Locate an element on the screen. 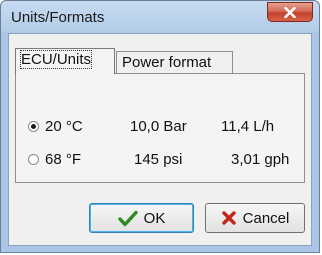 The width and height of the screenshot is (322, 255). temperature-value: 68 °F is located at coordinates (63, 159).